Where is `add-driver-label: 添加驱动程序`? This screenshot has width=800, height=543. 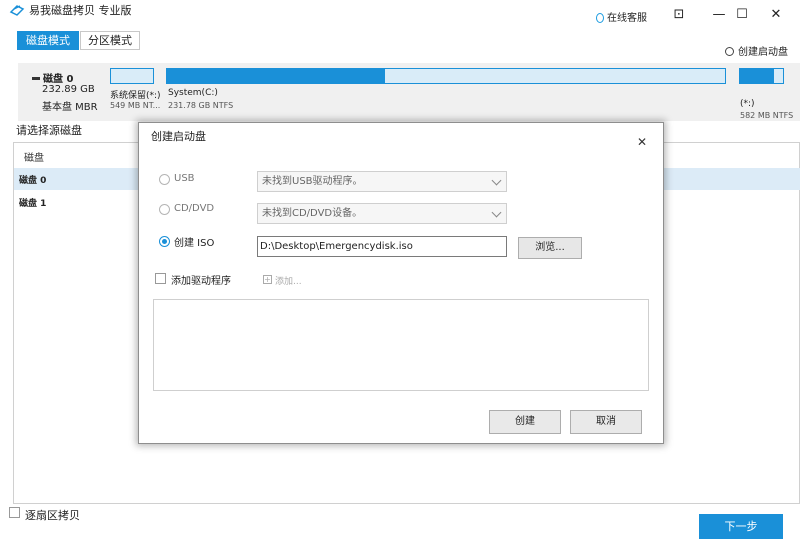
add-driver-label: 添加驱动程序 is located at coordinates (201, 281).